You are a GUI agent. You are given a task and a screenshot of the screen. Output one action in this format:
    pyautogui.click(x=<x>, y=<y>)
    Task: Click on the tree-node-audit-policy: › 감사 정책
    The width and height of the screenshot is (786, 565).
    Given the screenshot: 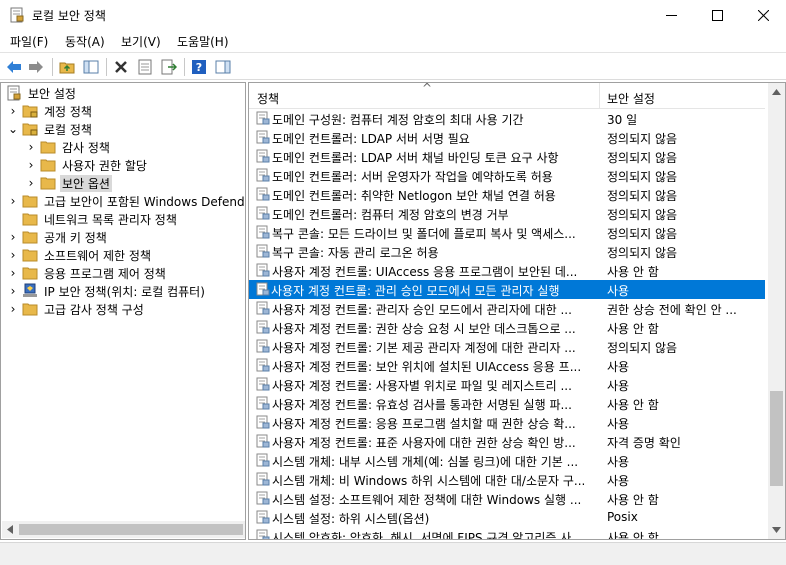 What is the action you would take?
    pyautogui.click(x=69, y=147)
    